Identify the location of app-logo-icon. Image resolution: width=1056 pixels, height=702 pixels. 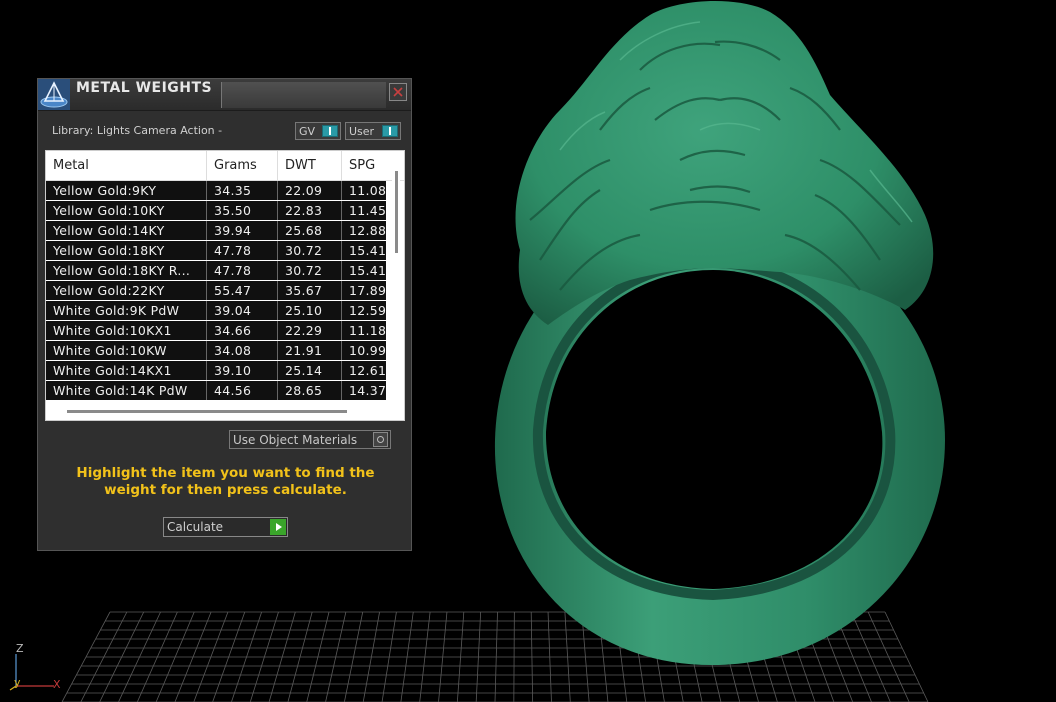
(54, 94).